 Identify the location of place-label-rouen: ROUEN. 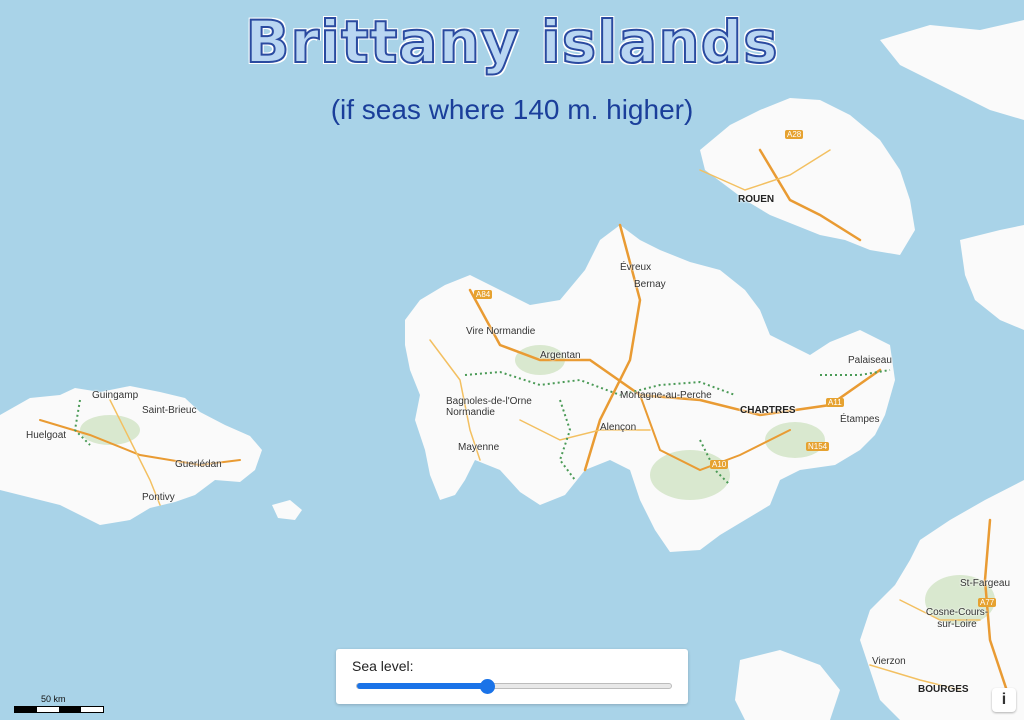
(756, 199).